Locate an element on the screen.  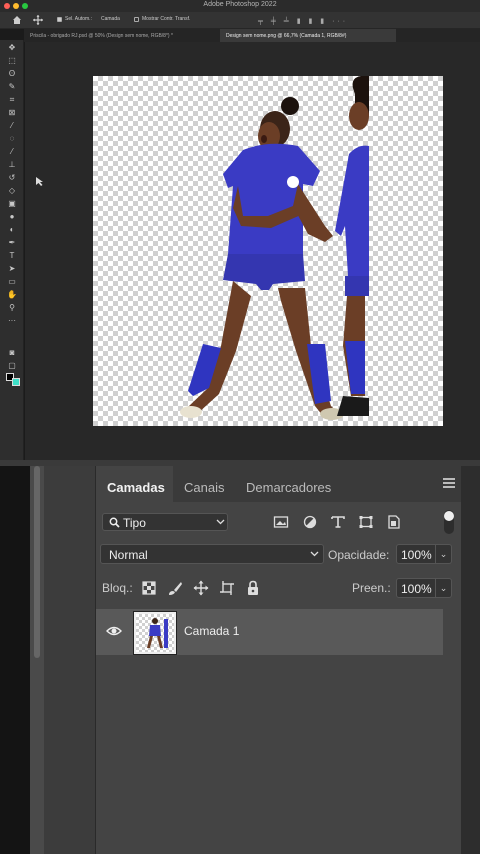
opacity-field: 100% is located at coordinates (416, 554).